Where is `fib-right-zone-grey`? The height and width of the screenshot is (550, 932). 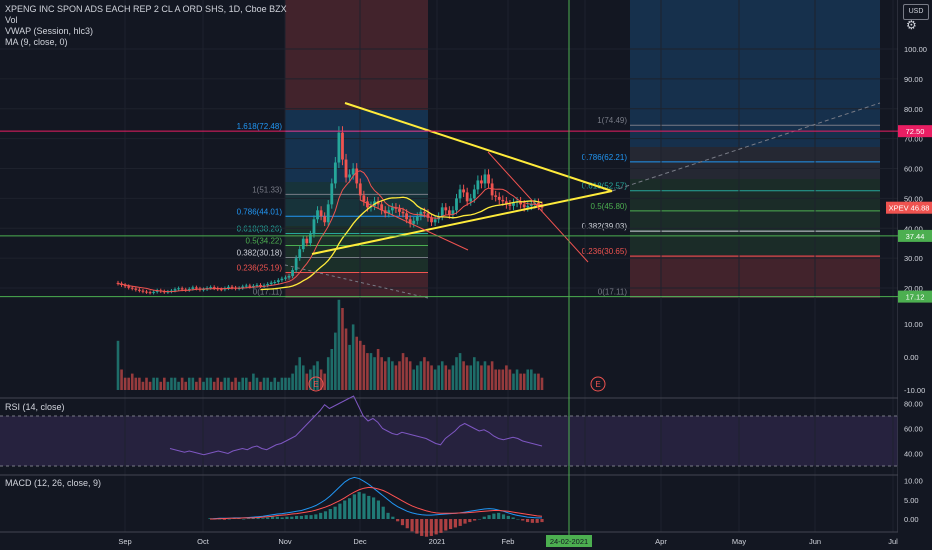 fib-right-zone-grey is located at coordinates (755, 163).